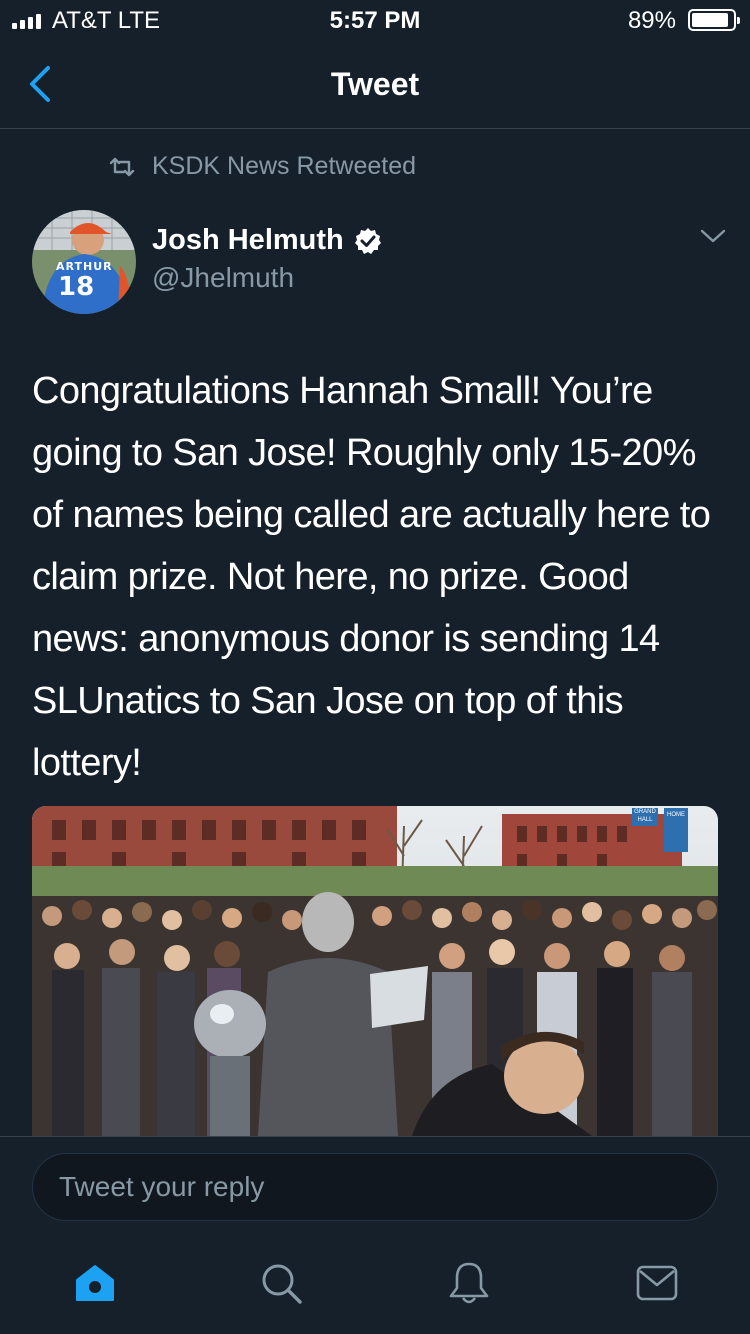  I want to click on battery-percent: 89%, so click(651, 20).